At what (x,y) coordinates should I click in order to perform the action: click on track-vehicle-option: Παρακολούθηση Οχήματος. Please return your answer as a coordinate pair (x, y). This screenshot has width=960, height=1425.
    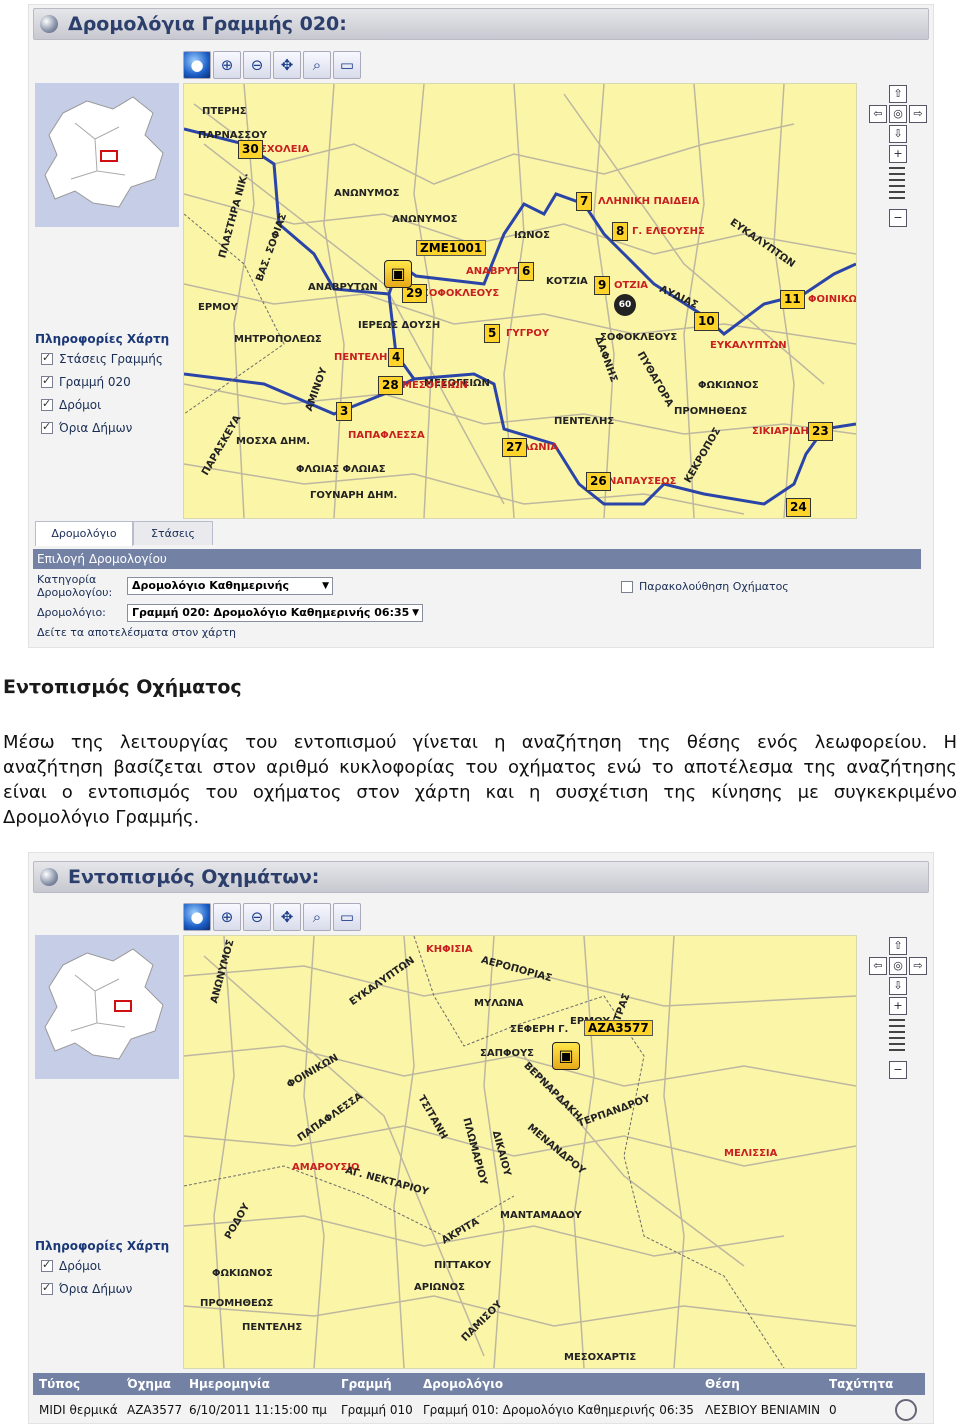
    Looking at the image, I should click on (705, 586).